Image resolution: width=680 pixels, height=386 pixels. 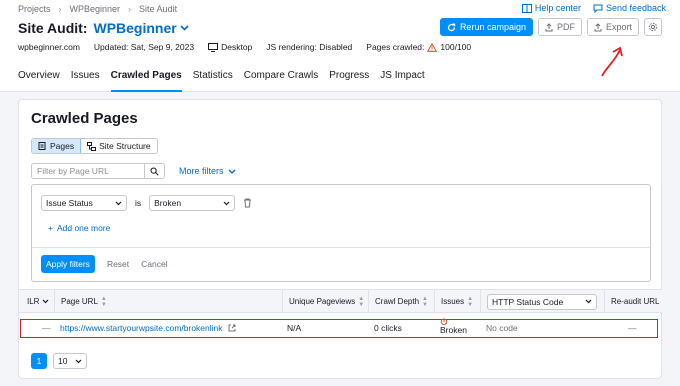 I want to click on filter-value: Broken, so click(x=168, y=203).